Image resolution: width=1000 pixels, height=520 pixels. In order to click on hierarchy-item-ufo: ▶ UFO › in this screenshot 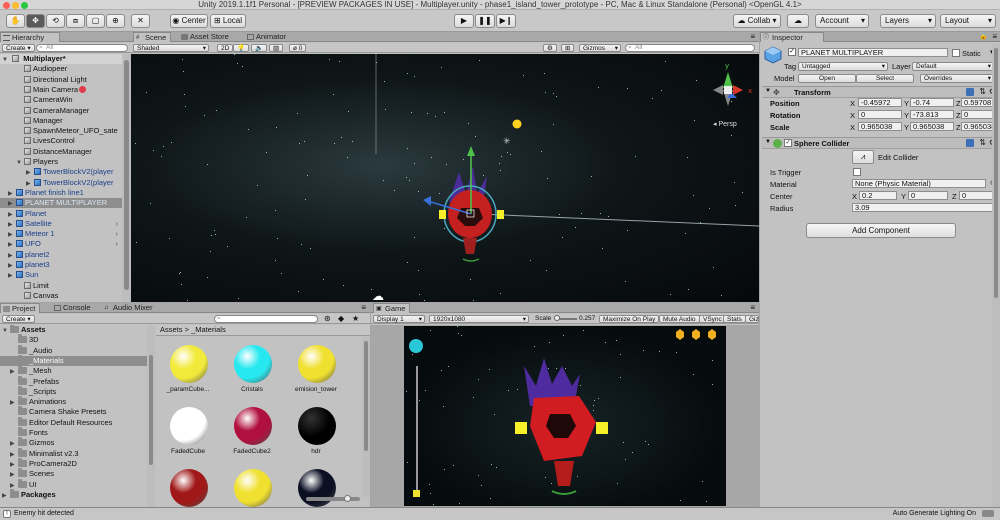, I will do `click(61, 244)`.